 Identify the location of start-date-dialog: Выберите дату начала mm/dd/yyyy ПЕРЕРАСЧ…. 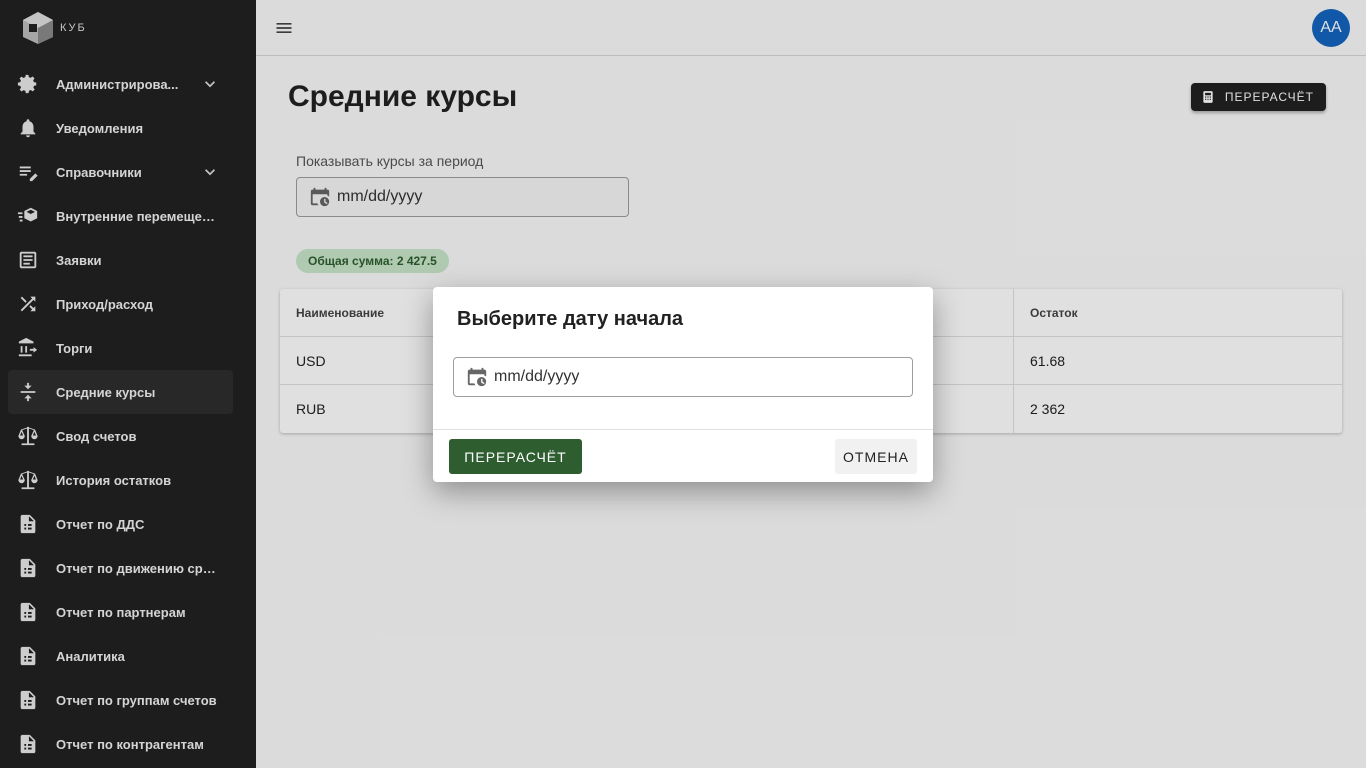
(683, 384).